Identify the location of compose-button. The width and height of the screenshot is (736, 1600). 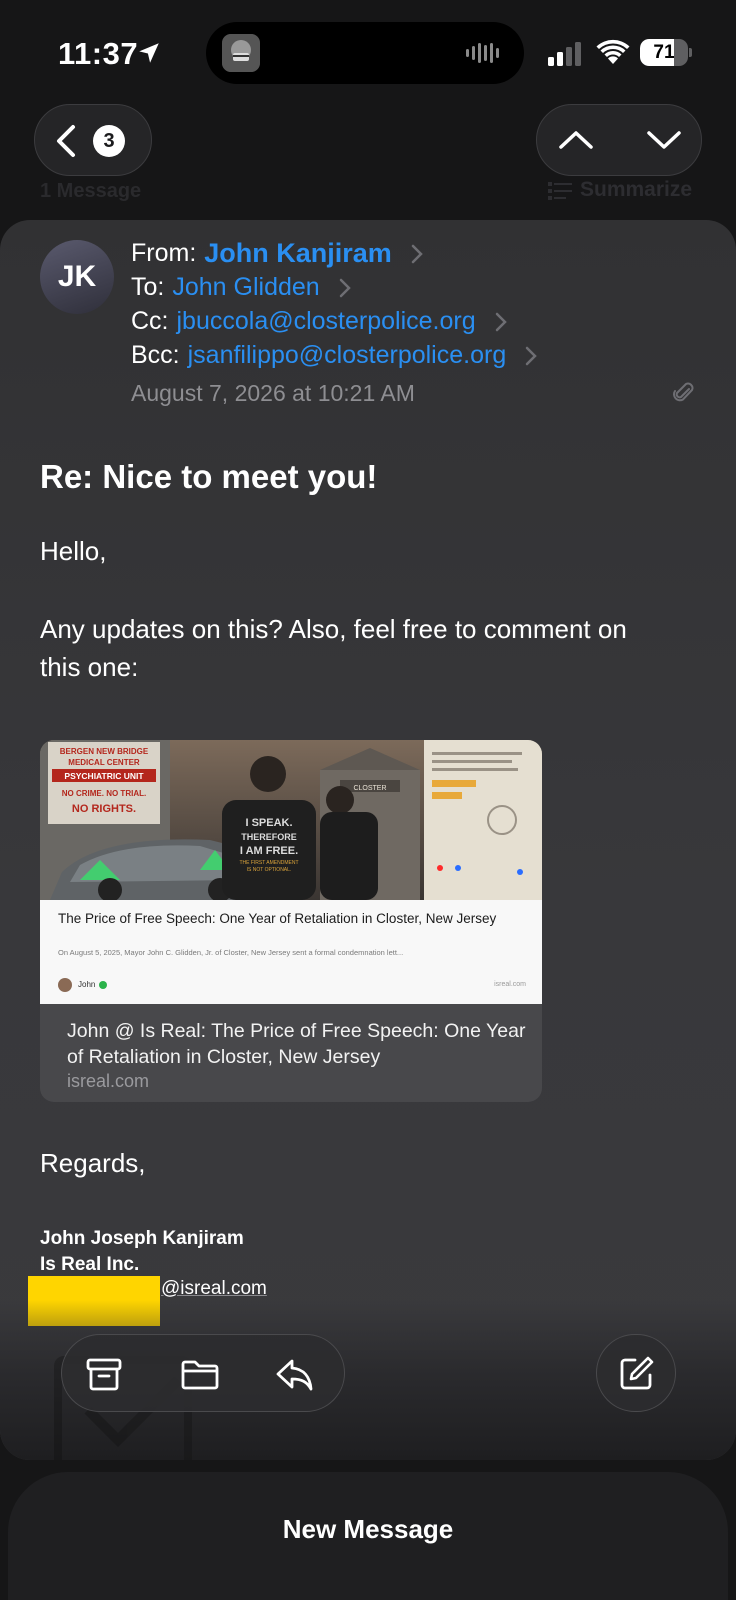
(636, 1373).